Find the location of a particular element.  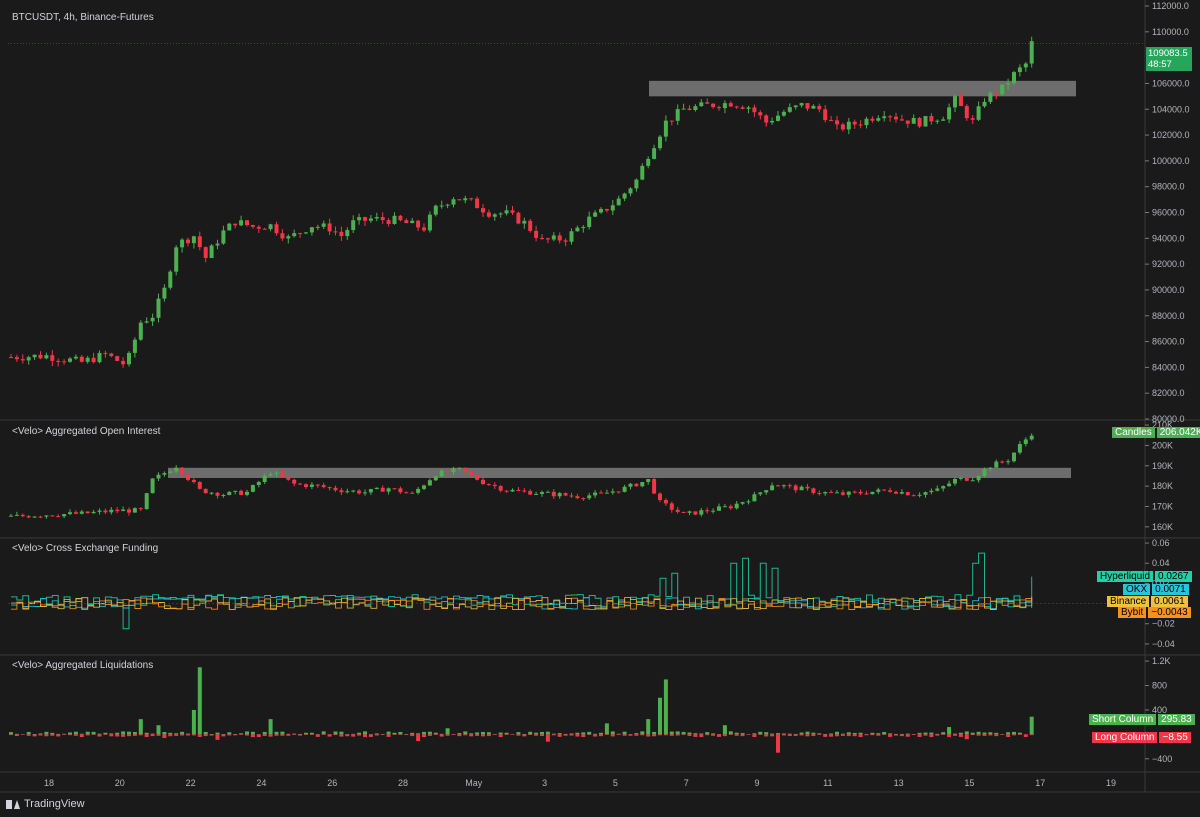

oi-pane-title: <Velo> Aggregated Open Interest is located at coordinates (86, 431).